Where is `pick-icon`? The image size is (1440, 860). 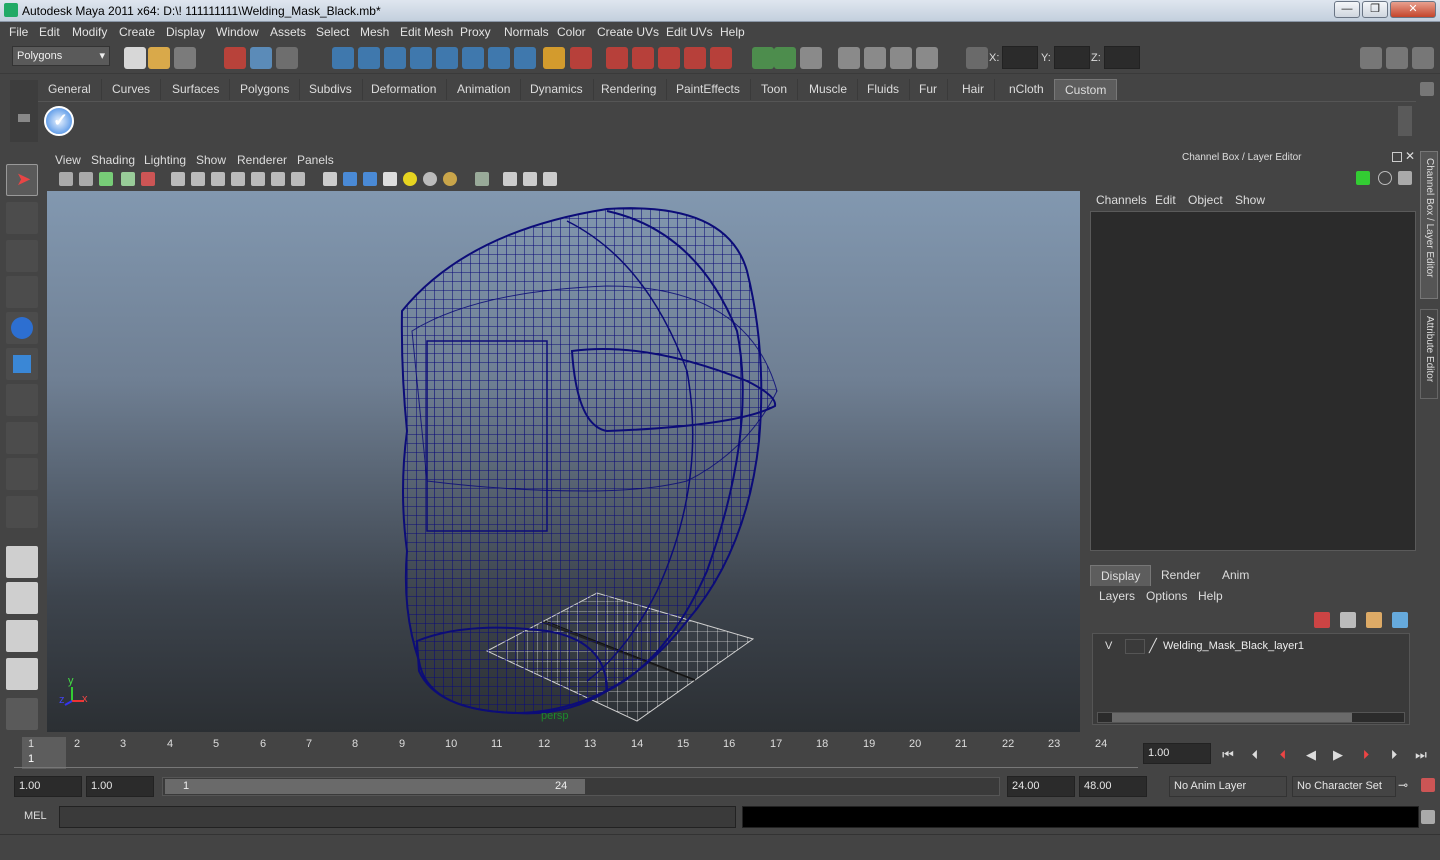
pick-icon is located at coordinates (1405, 178).